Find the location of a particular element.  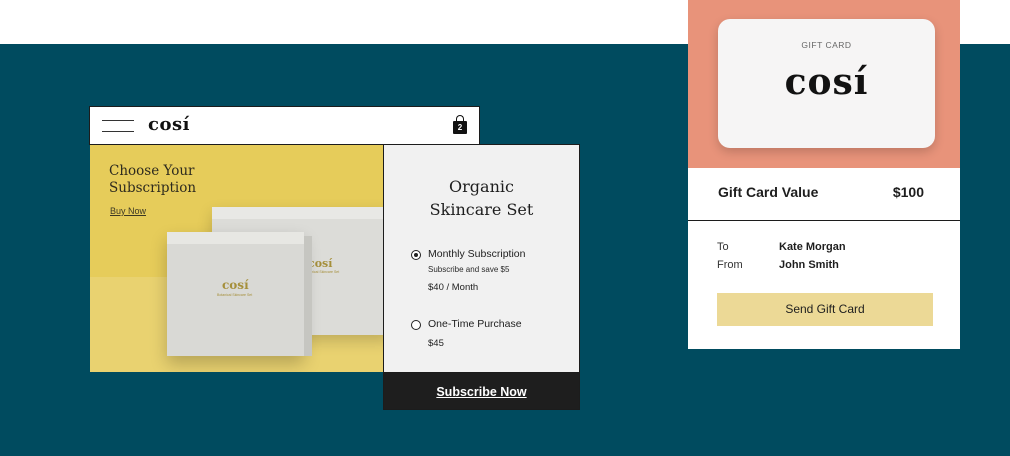

product-box-front-image: cosí Botanical Skincare Set is located at coordinates (239, 294).